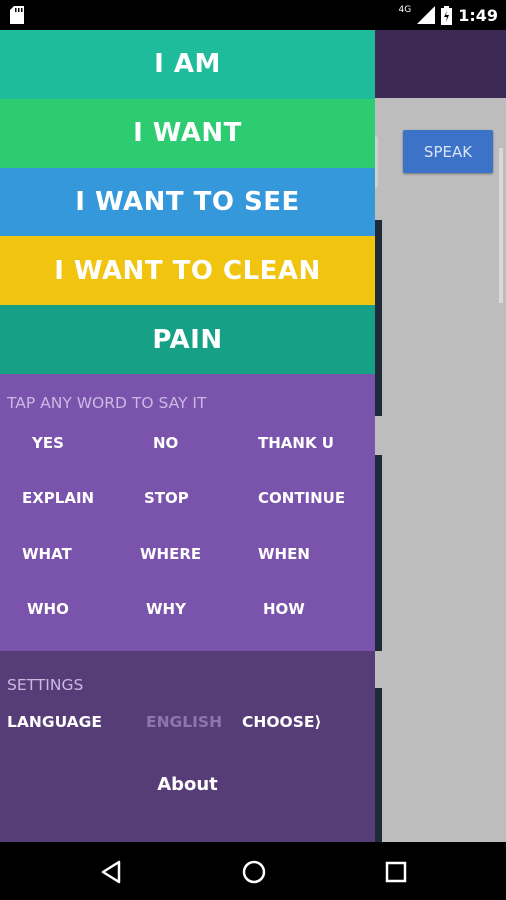 Image resolution: width=506 pixels, height=900 pixels. I want to click on scrollbar, so click(501, 225).